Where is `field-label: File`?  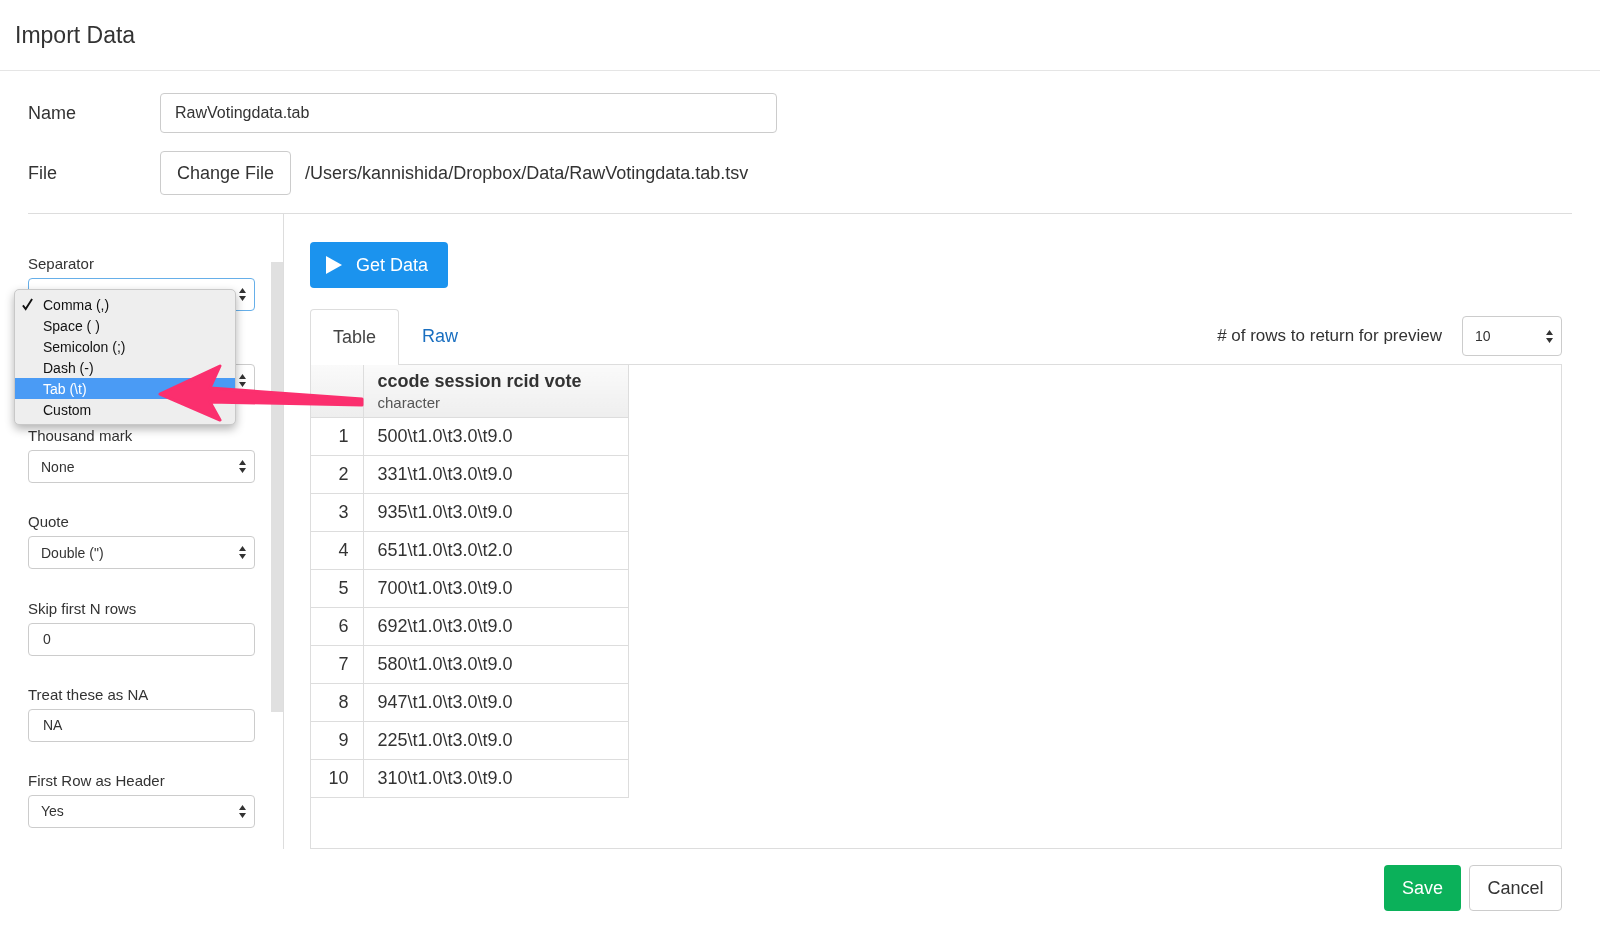
field-label: File is located at coordinates (43, 173).